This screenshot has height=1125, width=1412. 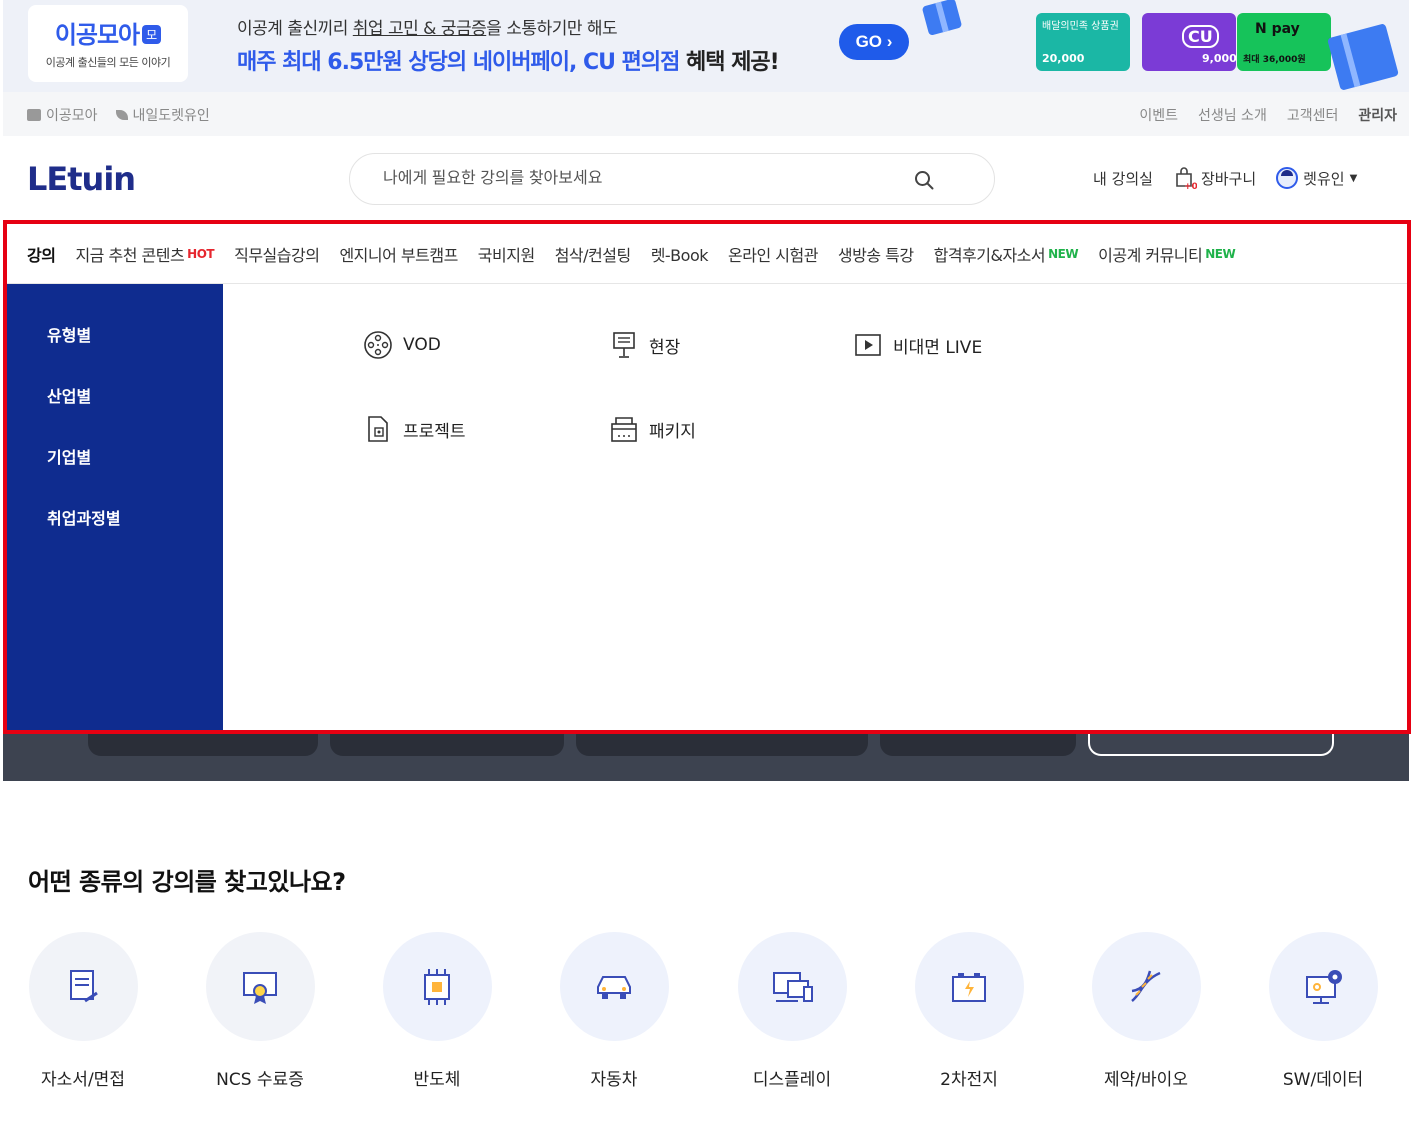 What do you see at coordinates (115, 415) in the screenshot?
I see `sidebar-item-by-industry: 산업별` at bounding box center [115, 415].